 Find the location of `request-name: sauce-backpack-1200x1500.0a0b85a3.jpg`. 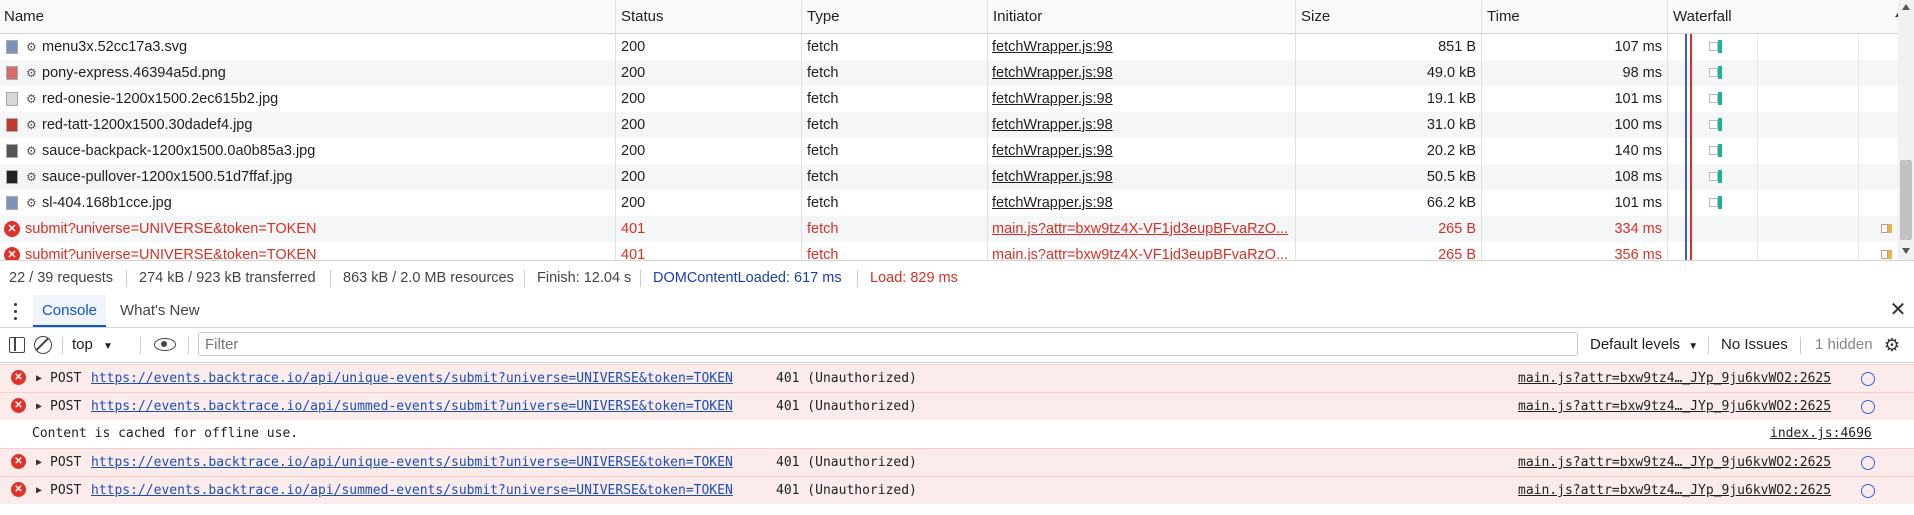

request-name: sauce-backpack-1200x1500.0a0b85a3.jpg is located at coordinates (327, 151).